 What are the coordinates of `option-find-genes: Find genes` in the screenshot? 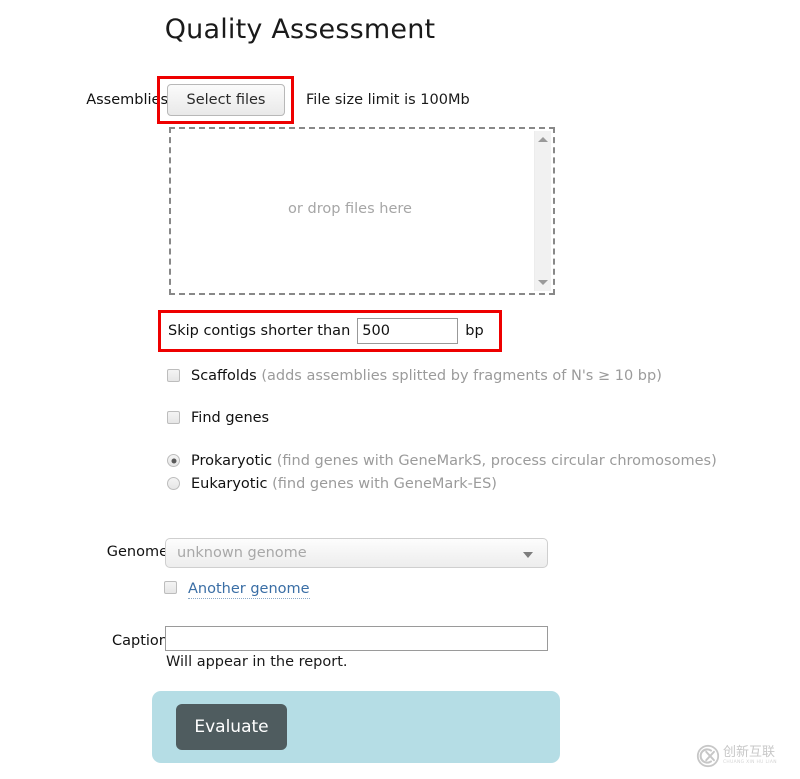 It's located at (218, 418).